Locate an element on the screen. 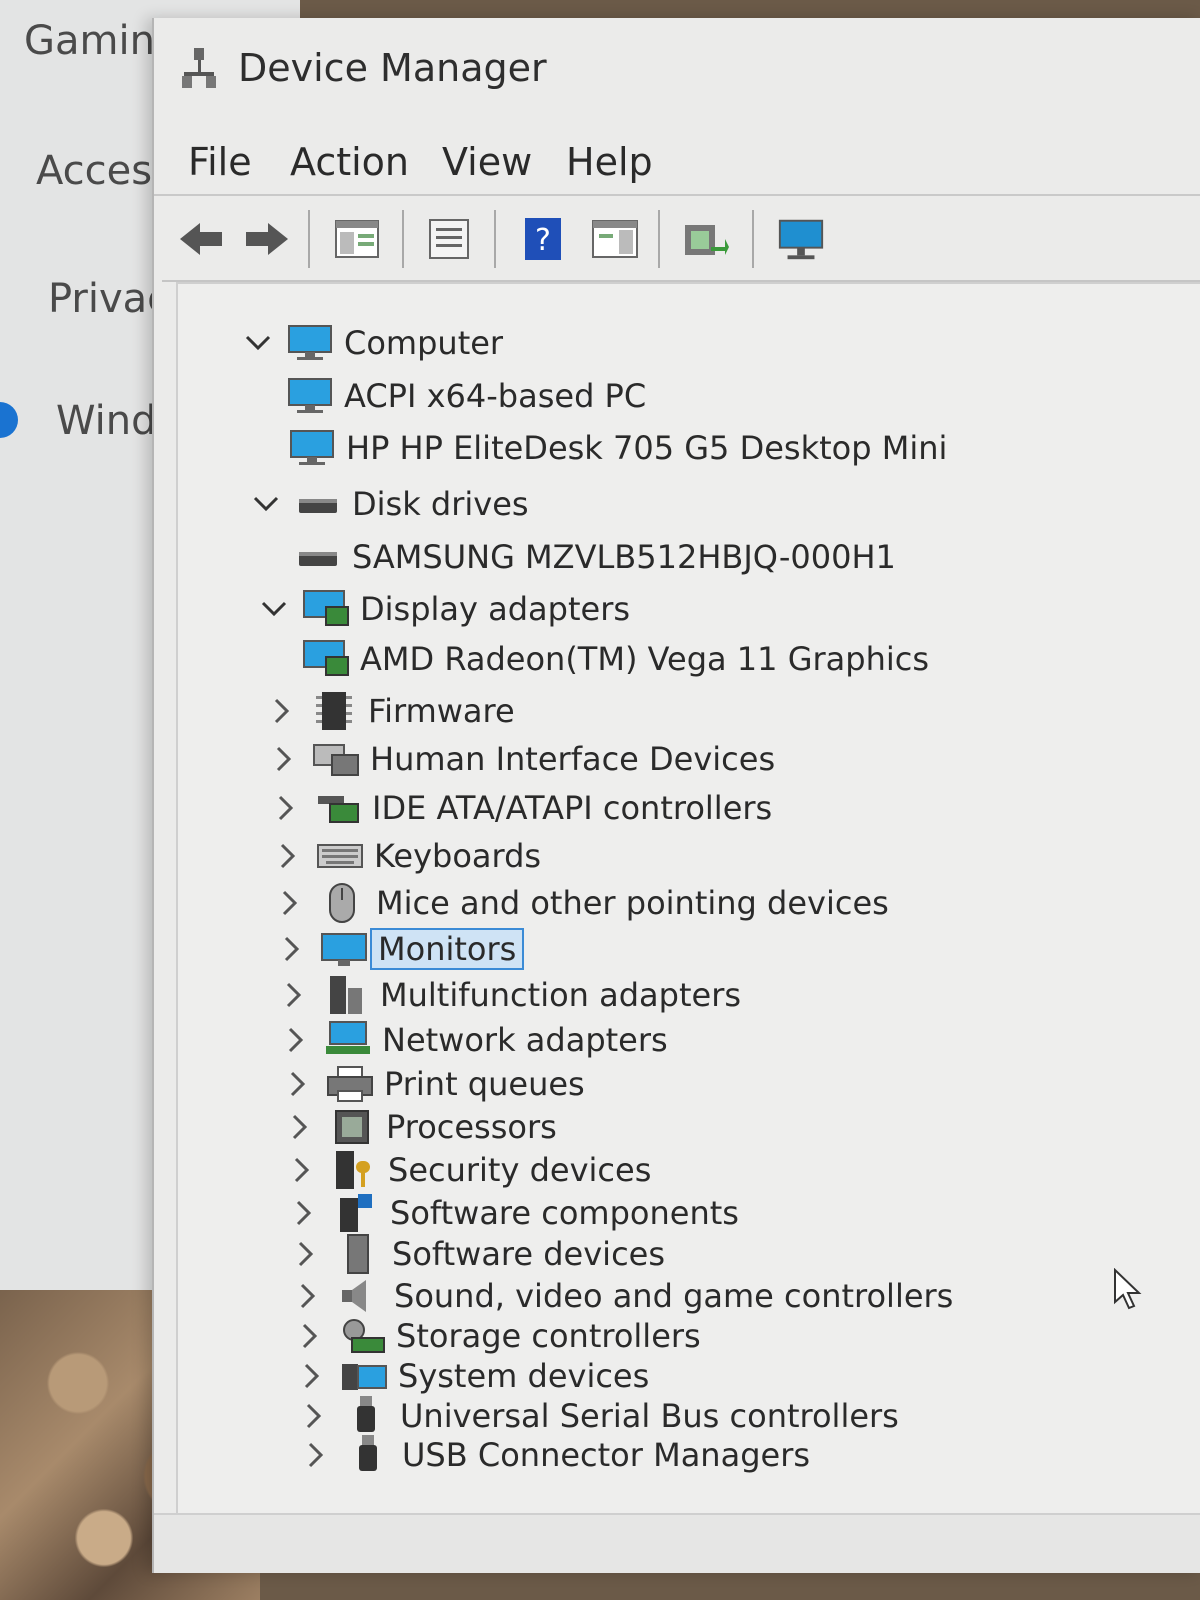  tree-row-disk-drives: Disk drives is located at coordinates (388, 504).